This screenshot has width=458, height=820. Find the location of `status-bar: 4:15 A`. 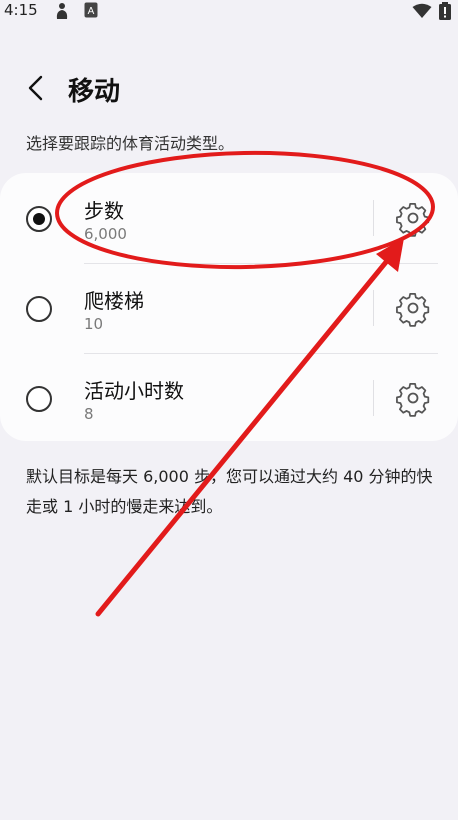

status-bar: 4:15 A is located at coordinates (229, 11).